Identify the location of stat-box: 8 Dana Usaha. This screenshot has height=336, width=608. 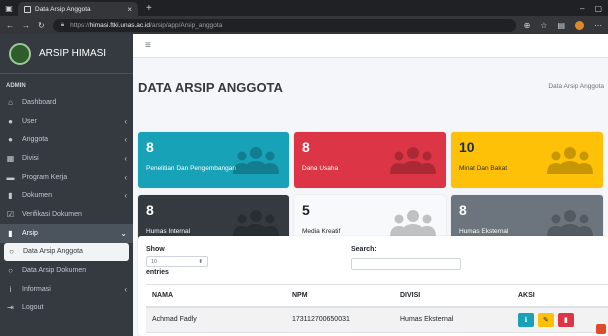
(370, 160).